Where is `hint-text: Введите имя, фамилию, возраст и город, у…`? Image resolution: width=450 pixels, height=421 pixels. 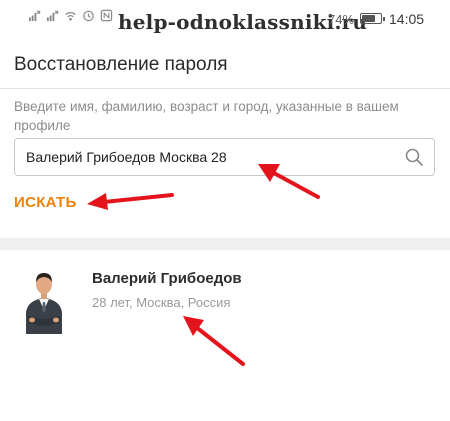 hint-text: Введите имя, фамилию, возраст и город, у… is located at coordinates (206, 116).